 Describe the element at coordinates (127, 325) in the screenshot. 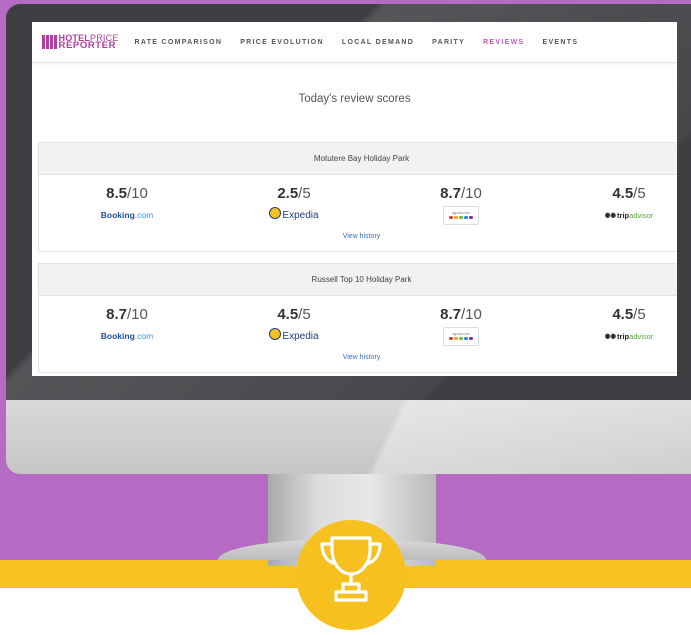

I see `review-score-cell: 8.7/10 Booking.com` at that location.